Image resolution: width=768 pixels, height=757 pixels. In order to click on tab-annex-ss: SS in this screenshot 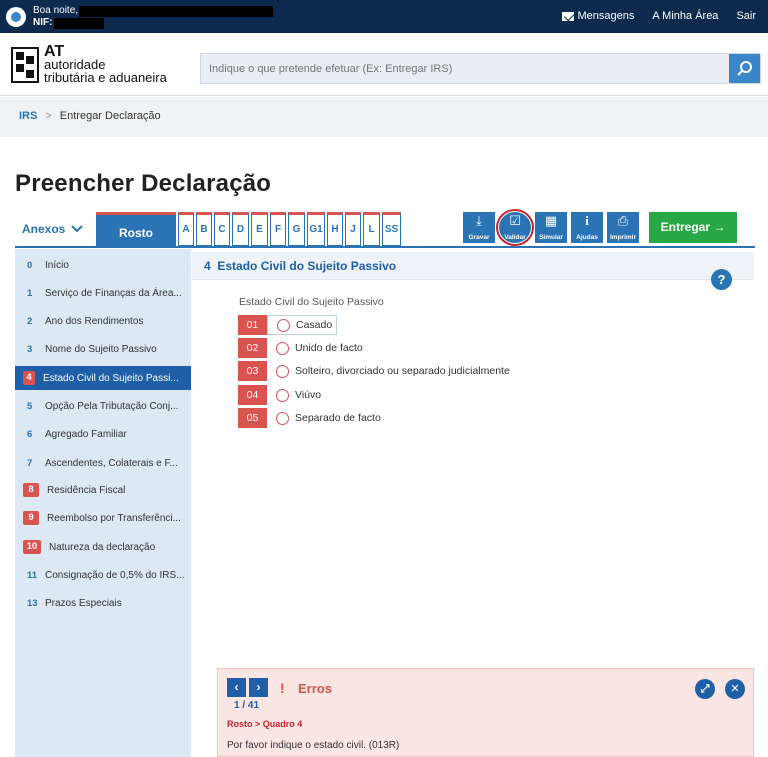, I will do `click(391, 229)`.